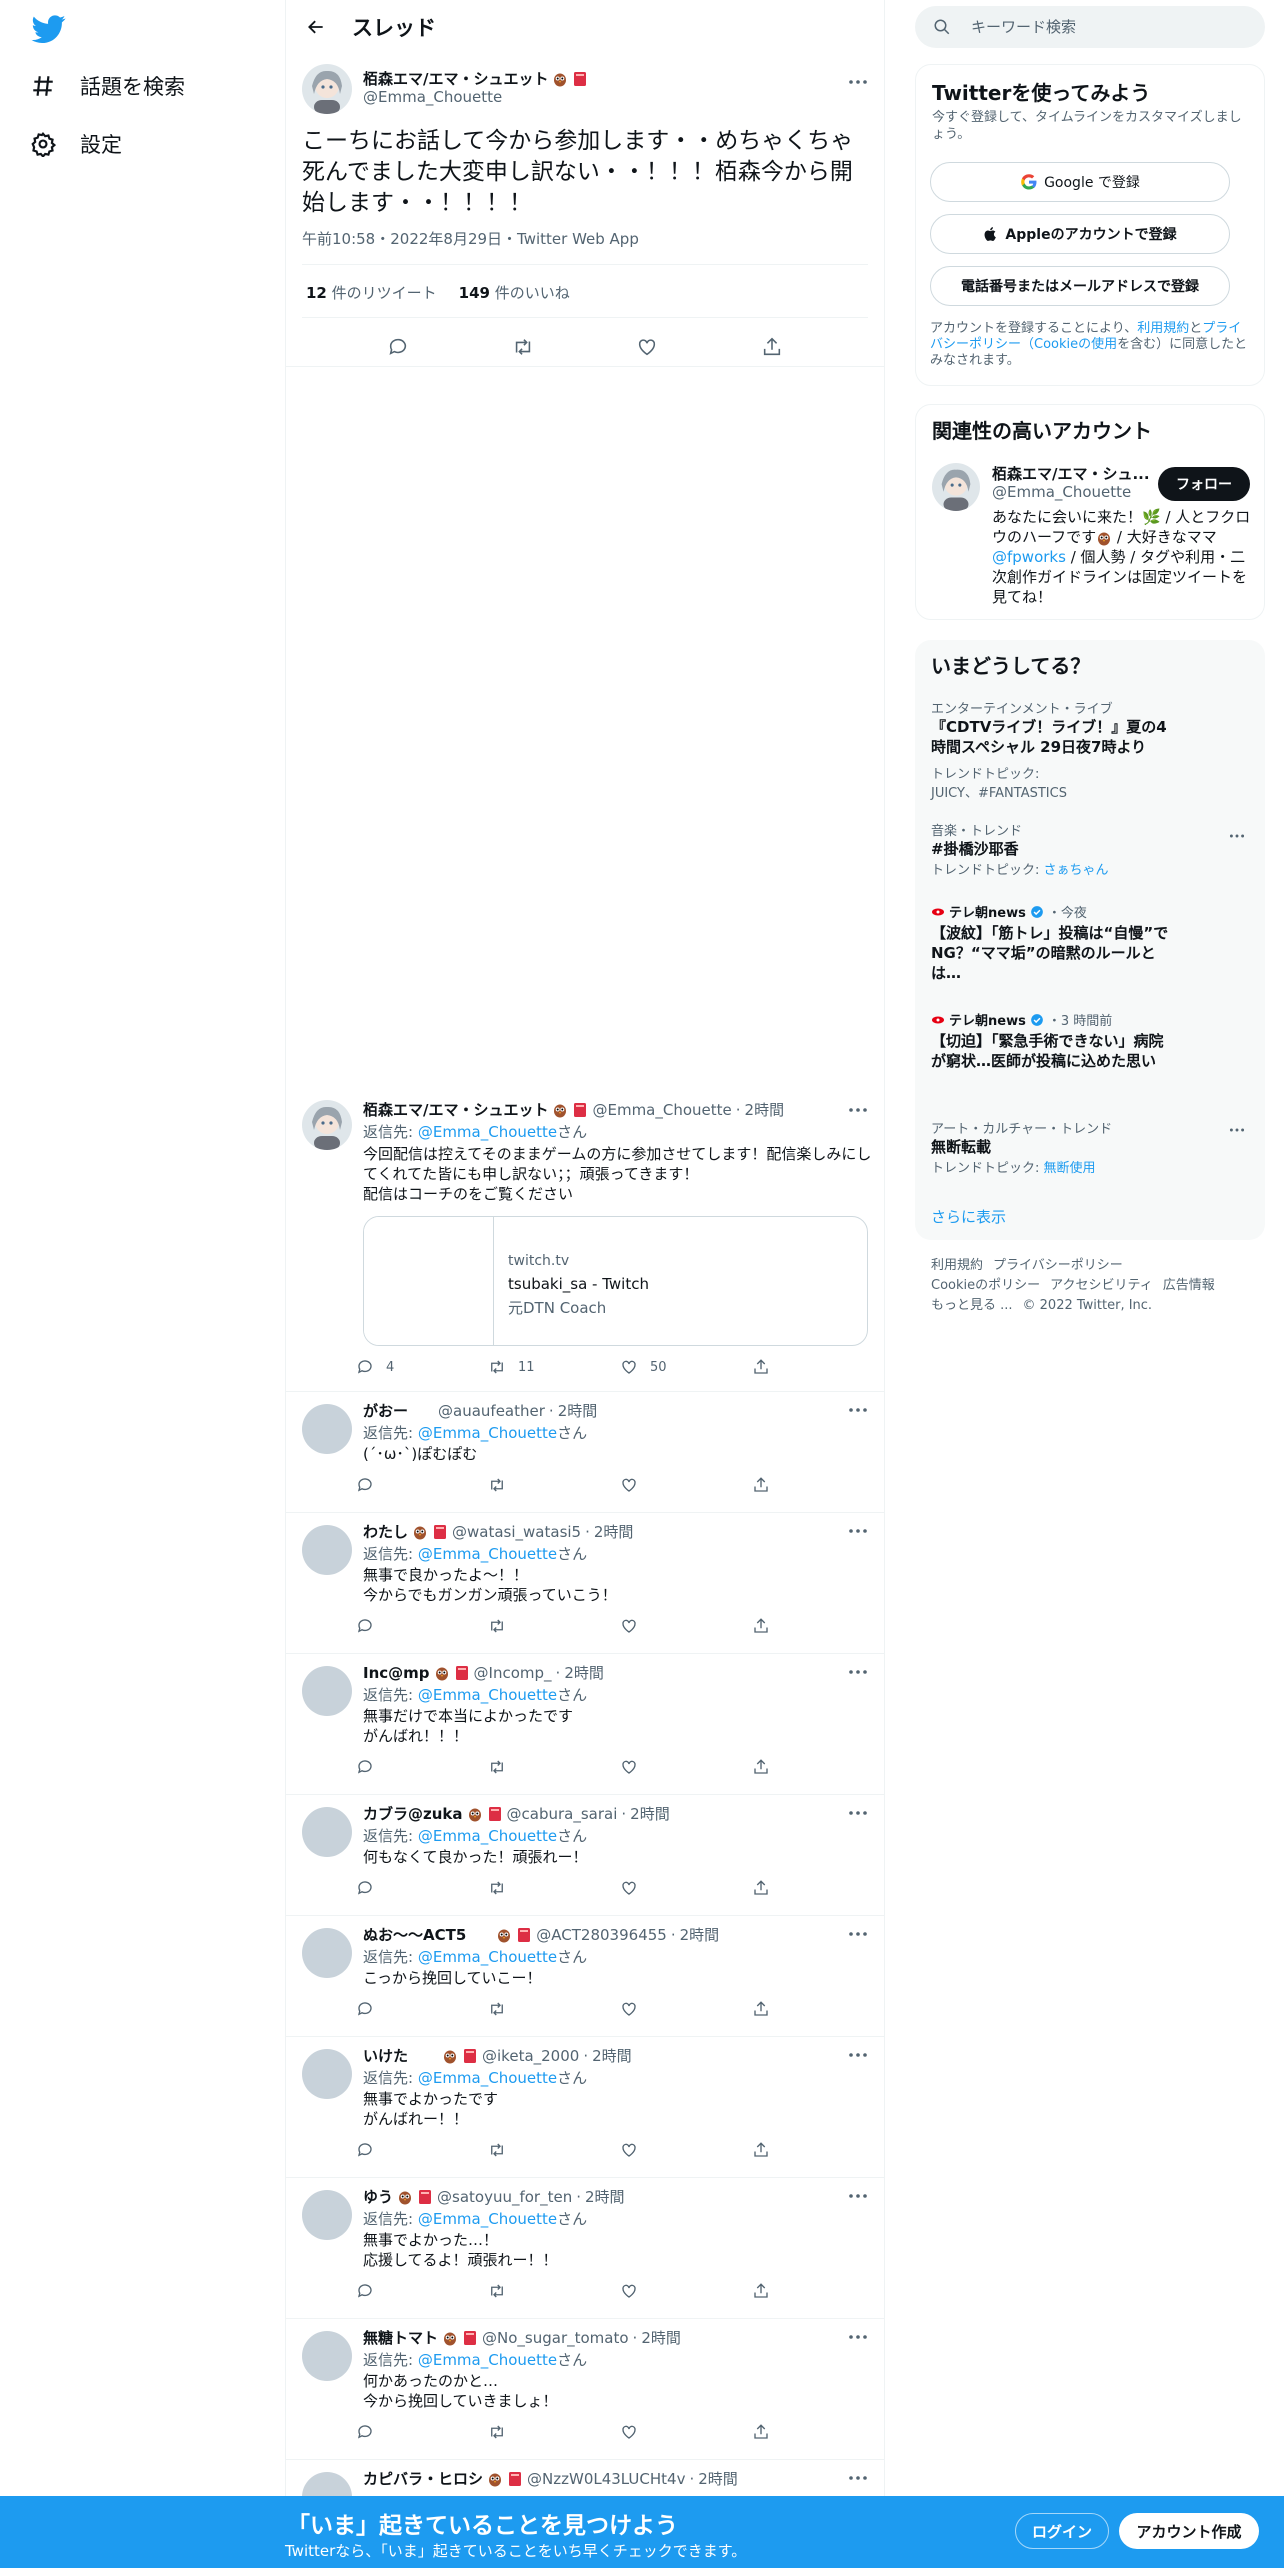 The image size is (1284, 2568). I want to click on reply-author-handle: @cabura_sarai, so click(562, 1814).